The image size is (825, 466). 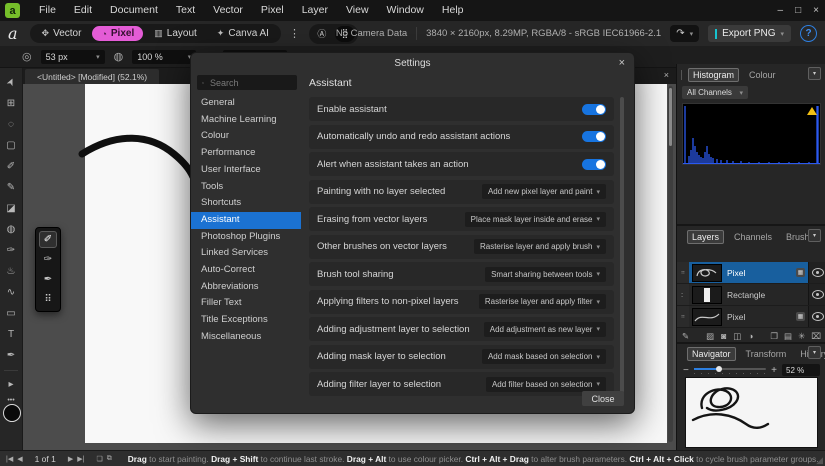 What do you see at coordinates (11, 166) in the screenshot?
I see `paint-brush-tool: ✐` at bounding box center [11, 166].